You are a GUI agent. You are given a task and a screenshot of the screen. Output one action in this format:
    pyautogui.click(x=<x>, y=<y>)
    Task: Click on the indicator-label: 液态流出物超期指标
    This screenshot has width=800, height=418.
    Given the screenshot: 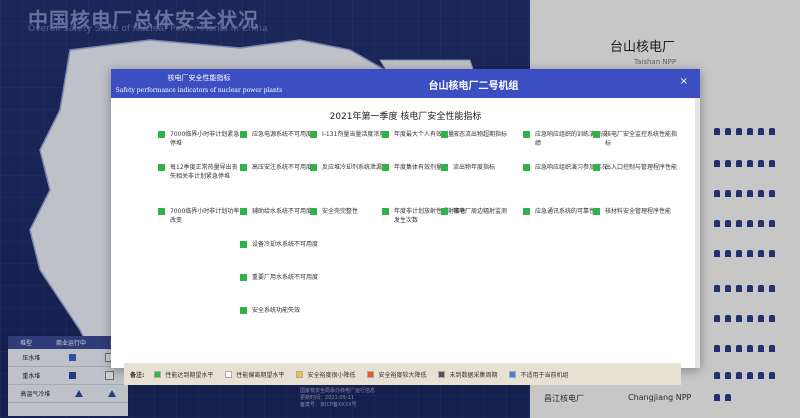 What is the action you would take?
    pyautogui.click(x=480, y=134)
    